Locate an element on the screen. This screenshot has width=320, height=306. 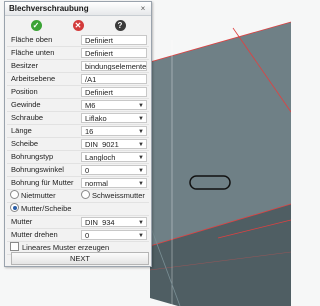
panel-title: Blechverschraubung is located at coordinates (49, 8).